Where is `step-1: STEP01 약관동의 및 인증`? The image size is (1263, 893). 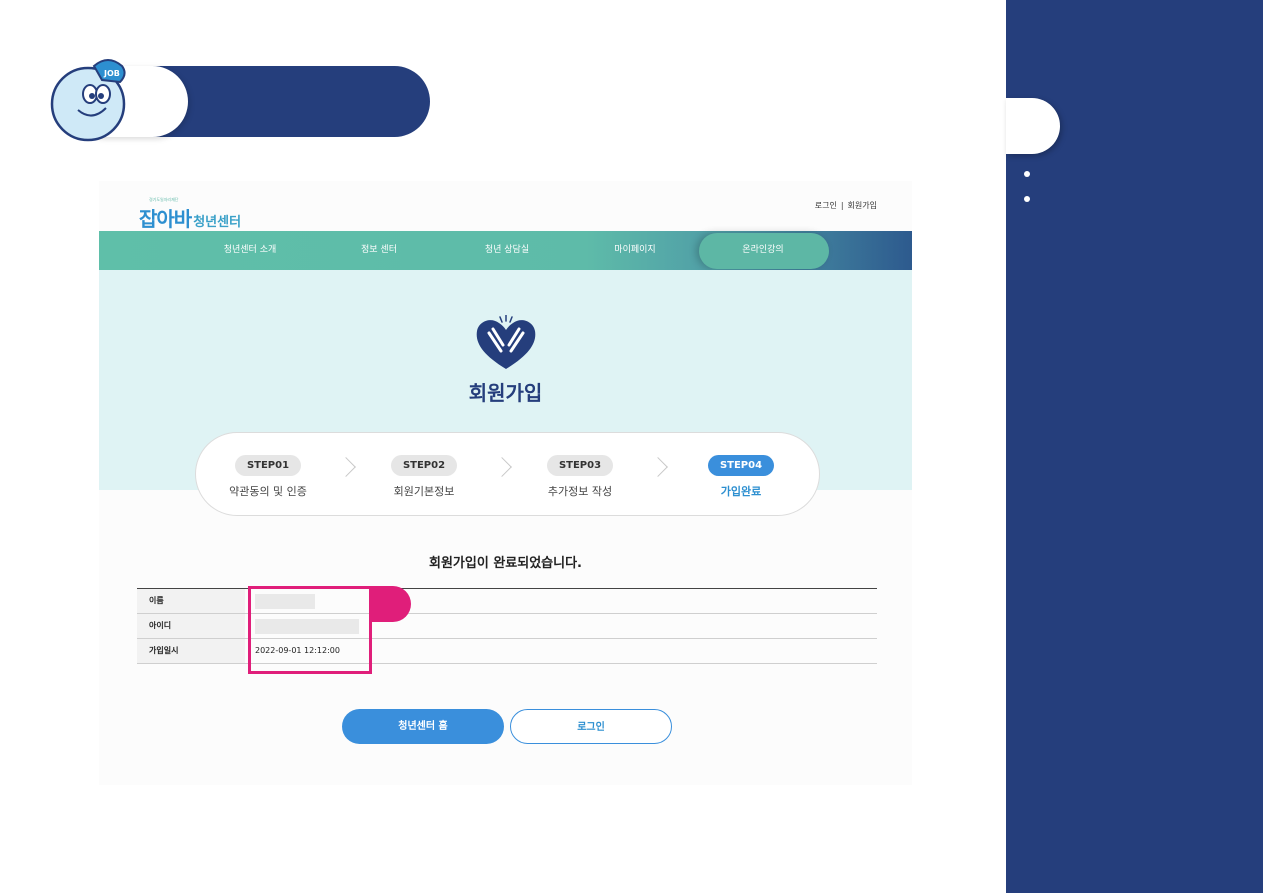
step-1: STEP01 약관동의 및 인증 is located at coordinates (268, 476).